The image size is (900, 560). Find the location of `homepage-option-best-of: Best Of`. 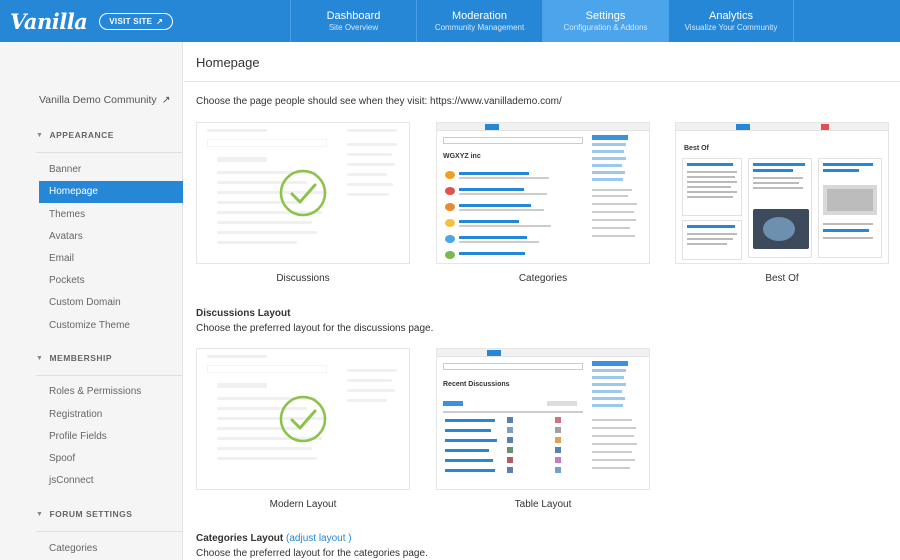

homepage-option-best-of: Best Of is located at coordinates (782, 193).